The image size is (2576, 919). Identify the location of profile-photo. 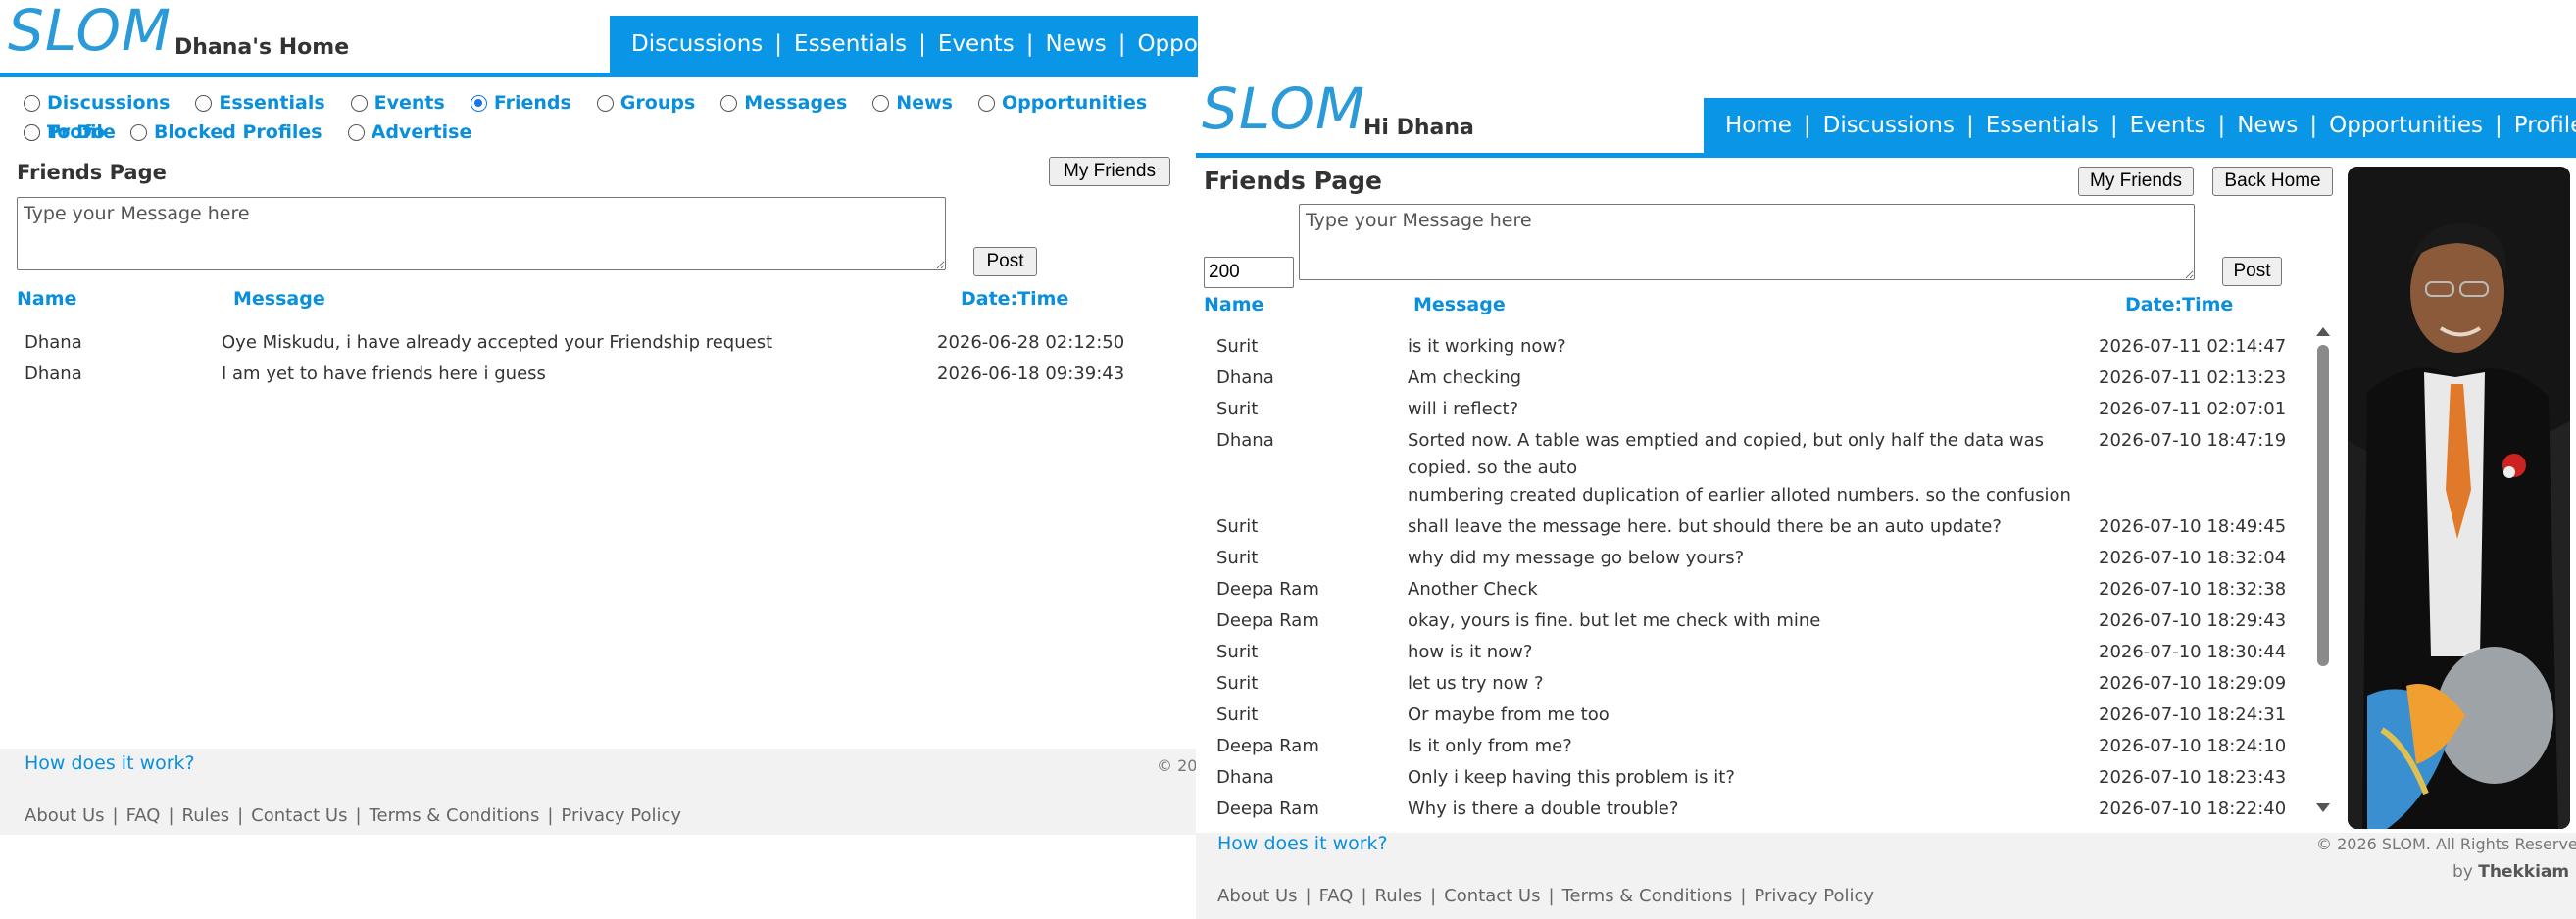
(2459, 498).